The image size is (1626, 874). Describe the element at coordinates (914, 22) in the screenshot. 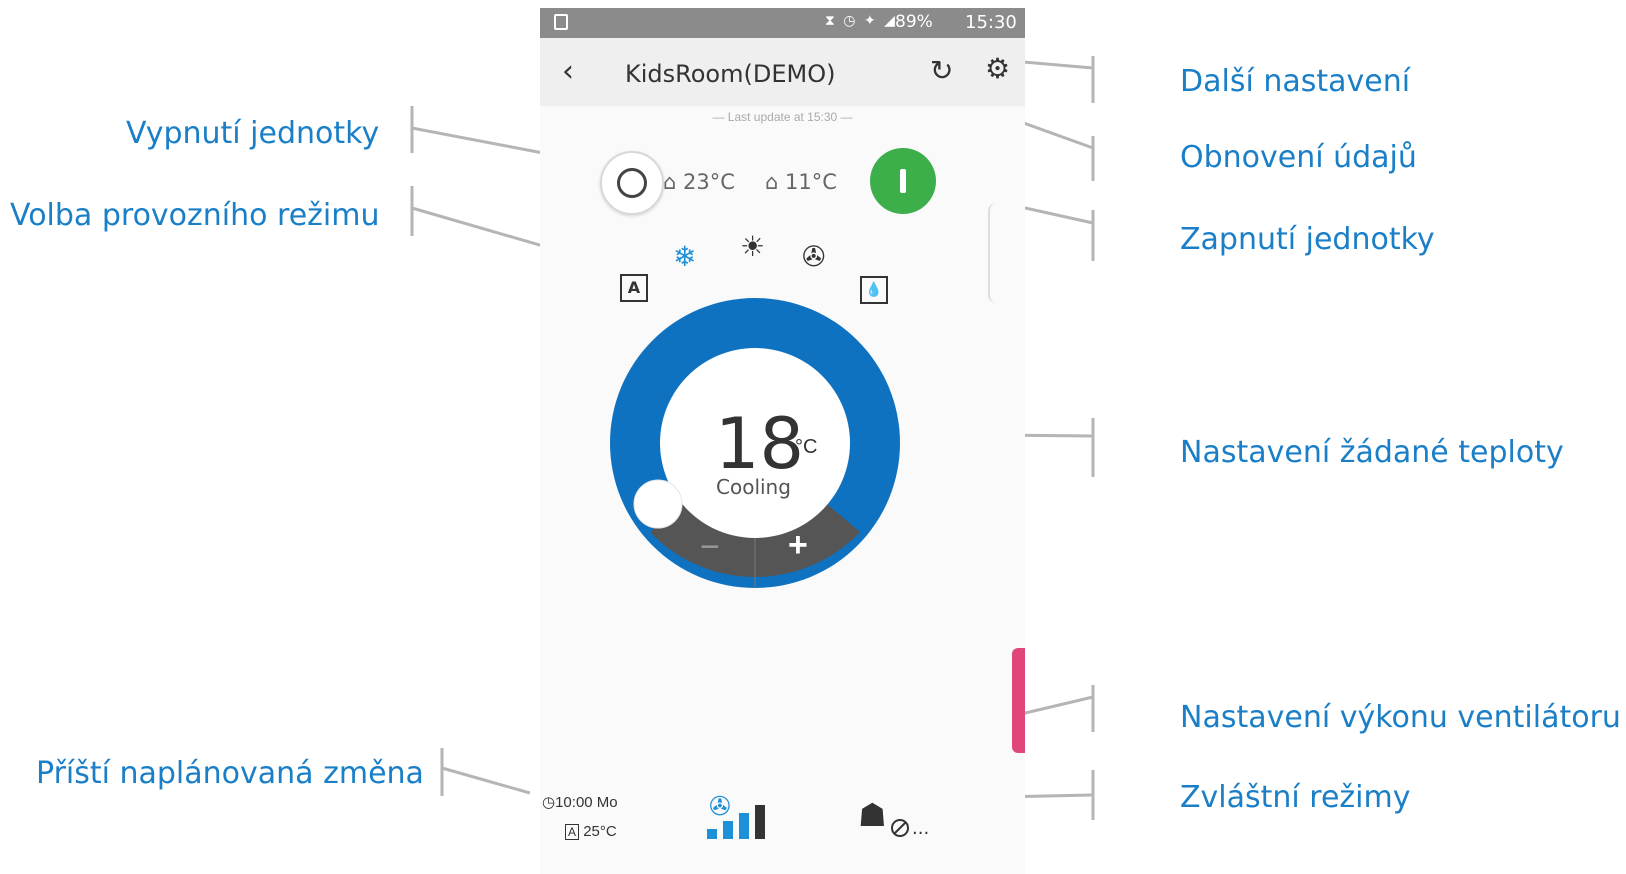

I see `battery-level: 89%` at that location.